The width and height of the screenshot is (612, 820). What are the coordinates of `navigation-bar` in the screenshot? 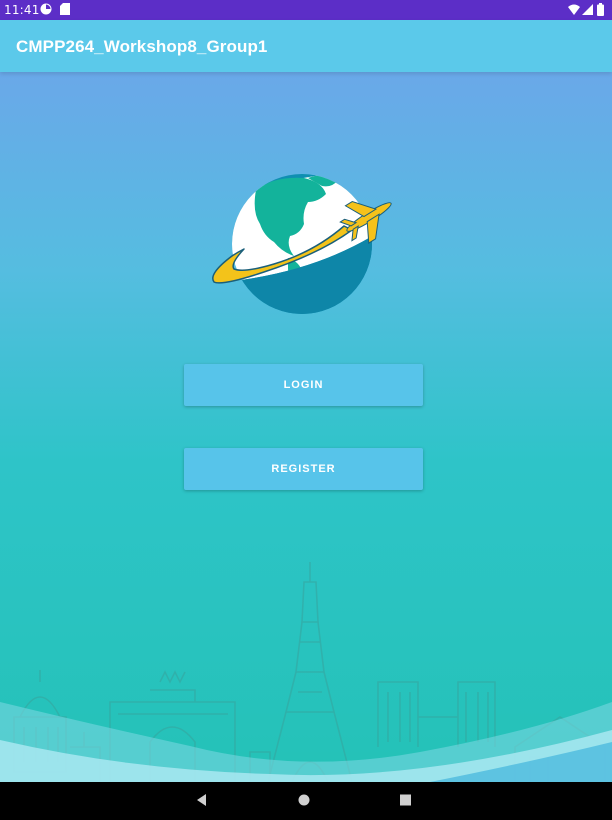 It's located at (306, 801).